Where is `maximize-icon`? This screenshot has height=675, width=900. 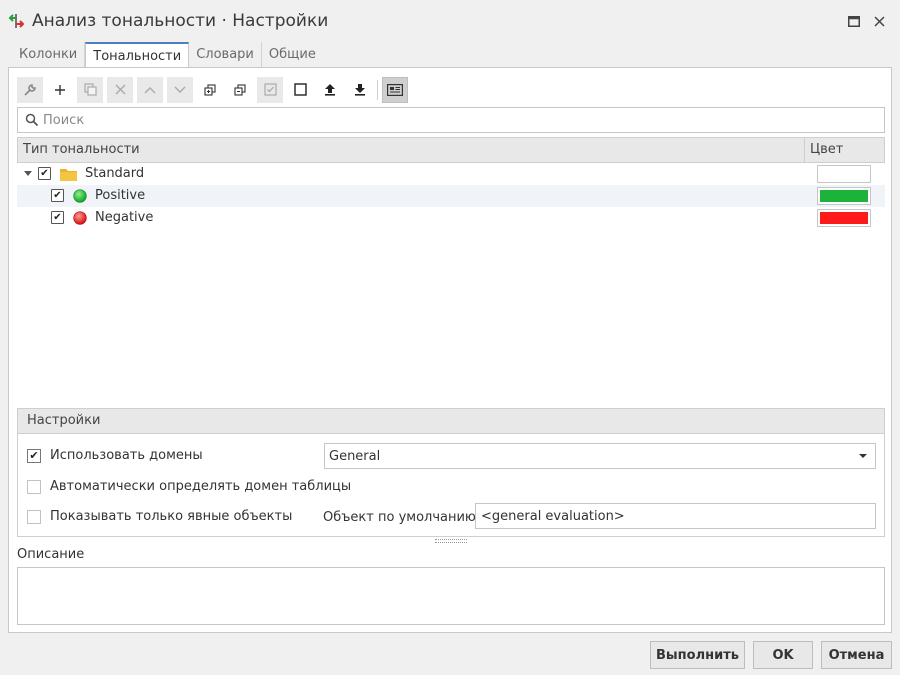 maximize-icon is located at coordinates (854, 21).